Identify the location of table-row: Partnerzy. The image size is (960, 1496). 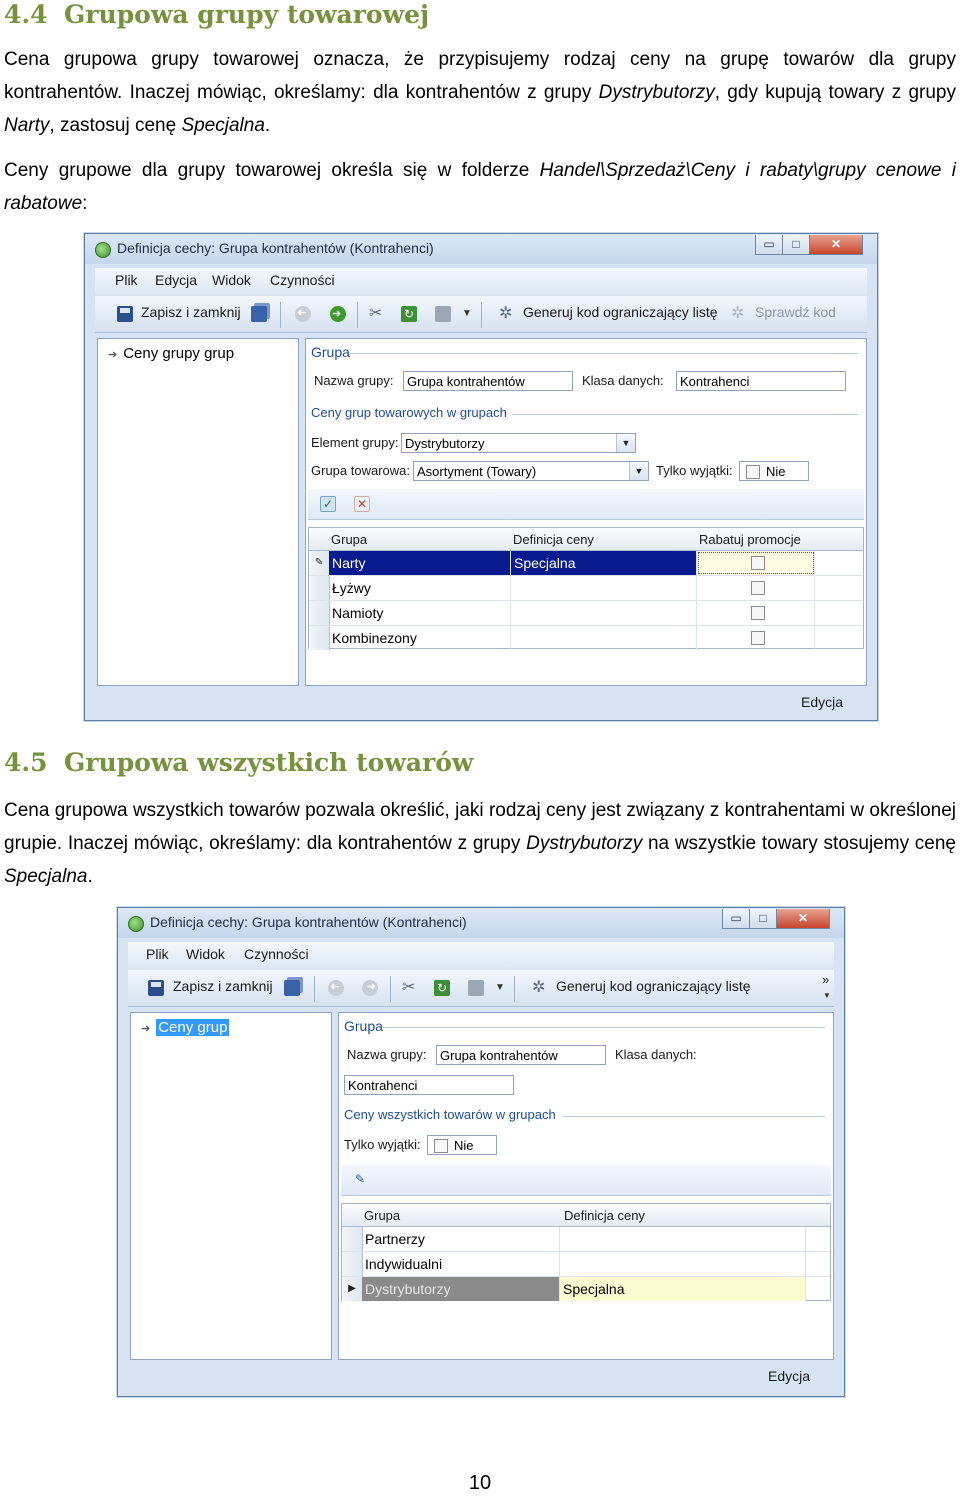
(586, 1239).